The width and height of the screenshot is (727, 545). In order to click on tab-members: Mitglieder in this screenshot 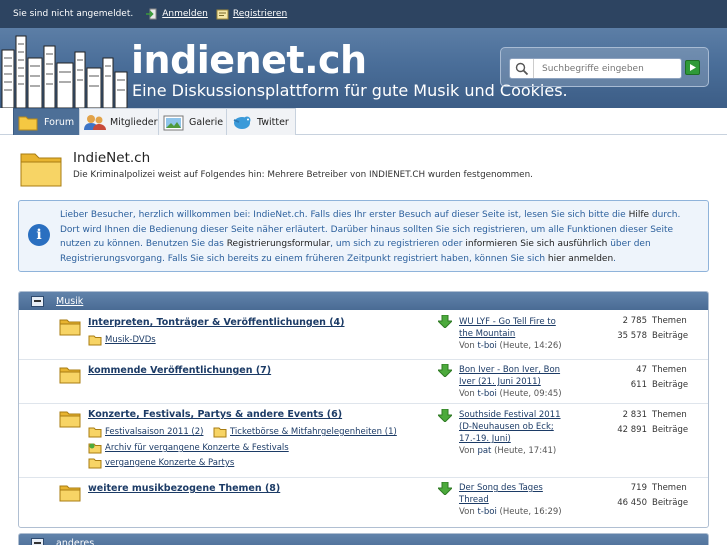, I will do `click(122, 121)`.